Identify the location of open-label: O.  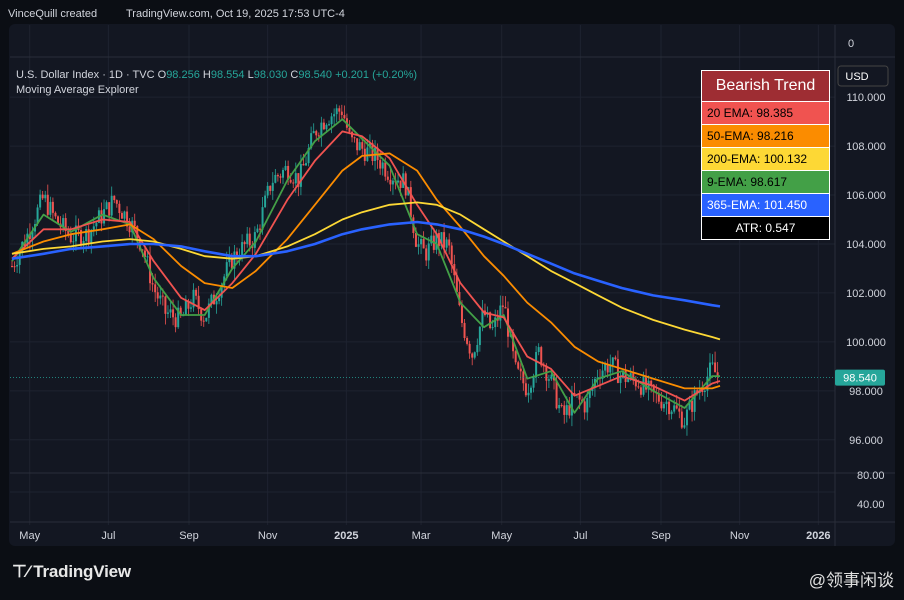
(162, 75).